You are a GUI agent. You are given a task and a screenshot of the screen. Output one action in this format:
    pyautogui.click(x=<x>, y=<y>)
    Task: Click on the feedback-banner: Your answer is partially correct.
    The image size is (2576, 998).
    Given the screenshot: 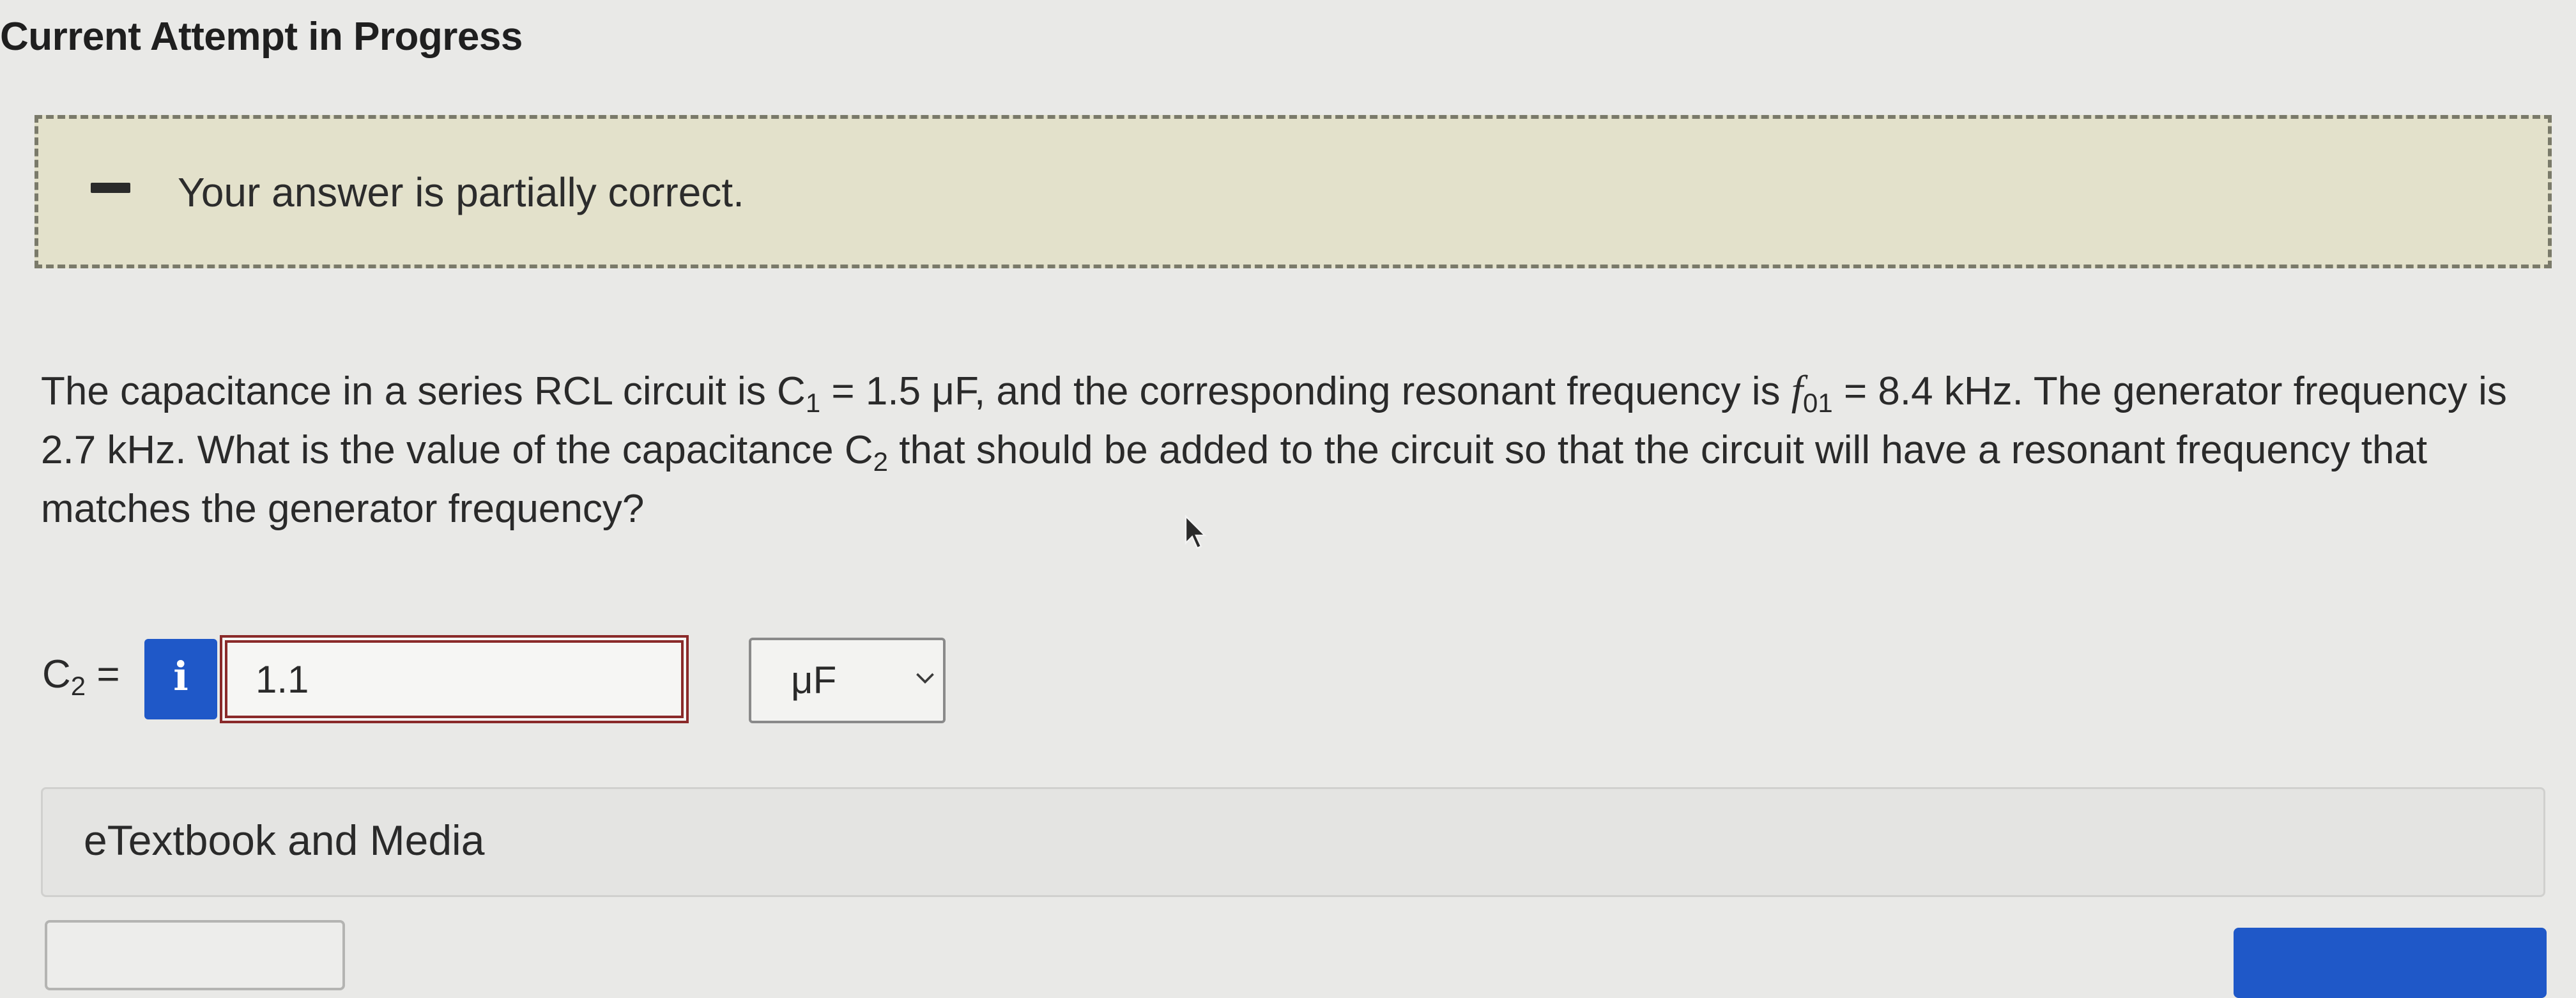 What is the action you would take?
    pyautogui.click(x=1293, y=191)
    